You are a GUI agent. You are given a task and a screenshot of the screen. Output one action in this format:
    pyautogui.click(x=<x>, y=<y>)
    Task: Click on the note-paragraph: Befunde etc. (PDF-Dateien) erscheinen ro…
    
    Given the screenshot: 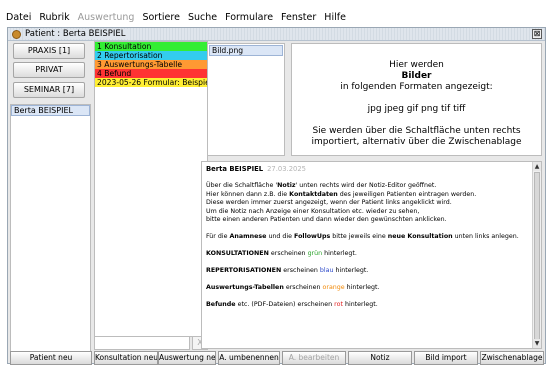 What is the action you would take?
    pyautogui.click(x=369, y=305)
    